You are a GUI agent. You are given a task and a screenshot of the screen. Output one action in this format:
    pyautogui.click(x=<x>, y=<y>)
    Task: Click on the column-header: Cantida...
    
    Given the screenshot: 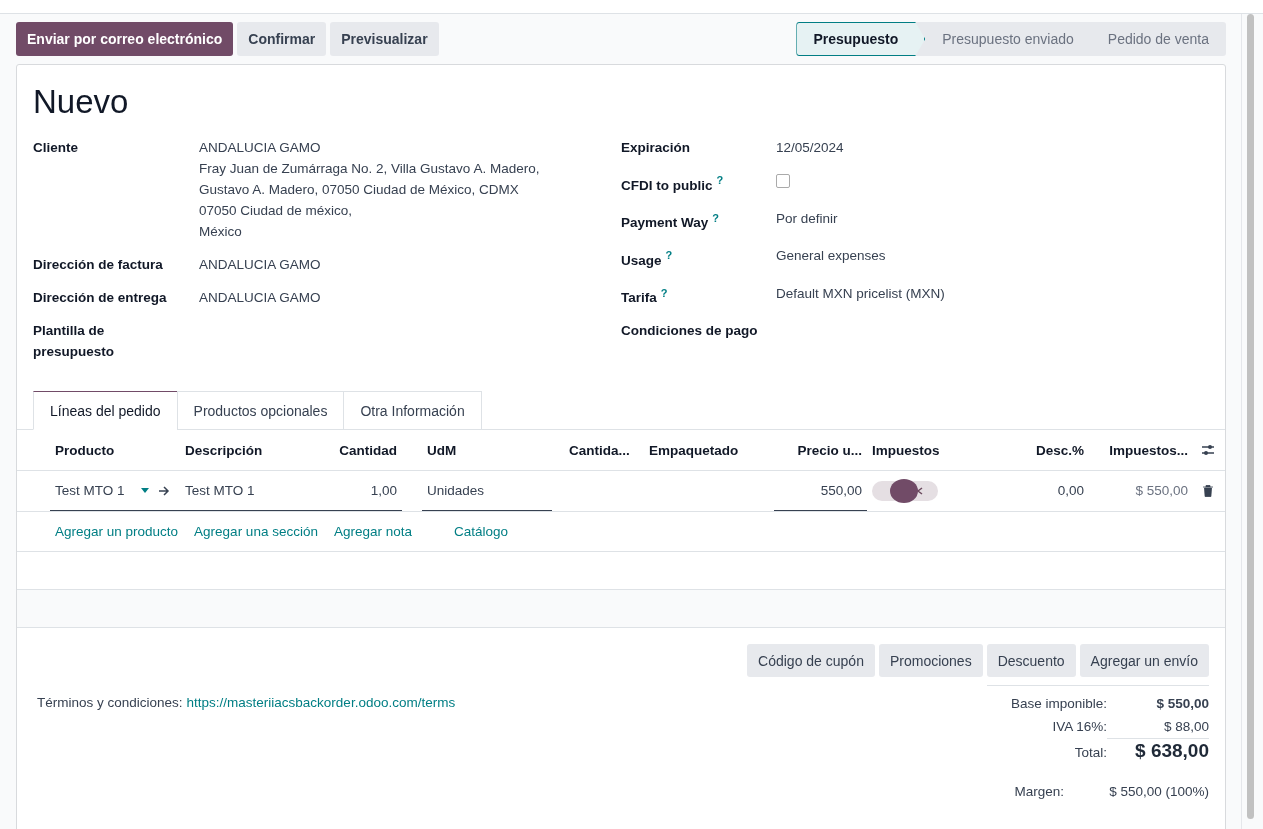 What is the action you would take?
    pyautogui.click(x=604, y=450)
    